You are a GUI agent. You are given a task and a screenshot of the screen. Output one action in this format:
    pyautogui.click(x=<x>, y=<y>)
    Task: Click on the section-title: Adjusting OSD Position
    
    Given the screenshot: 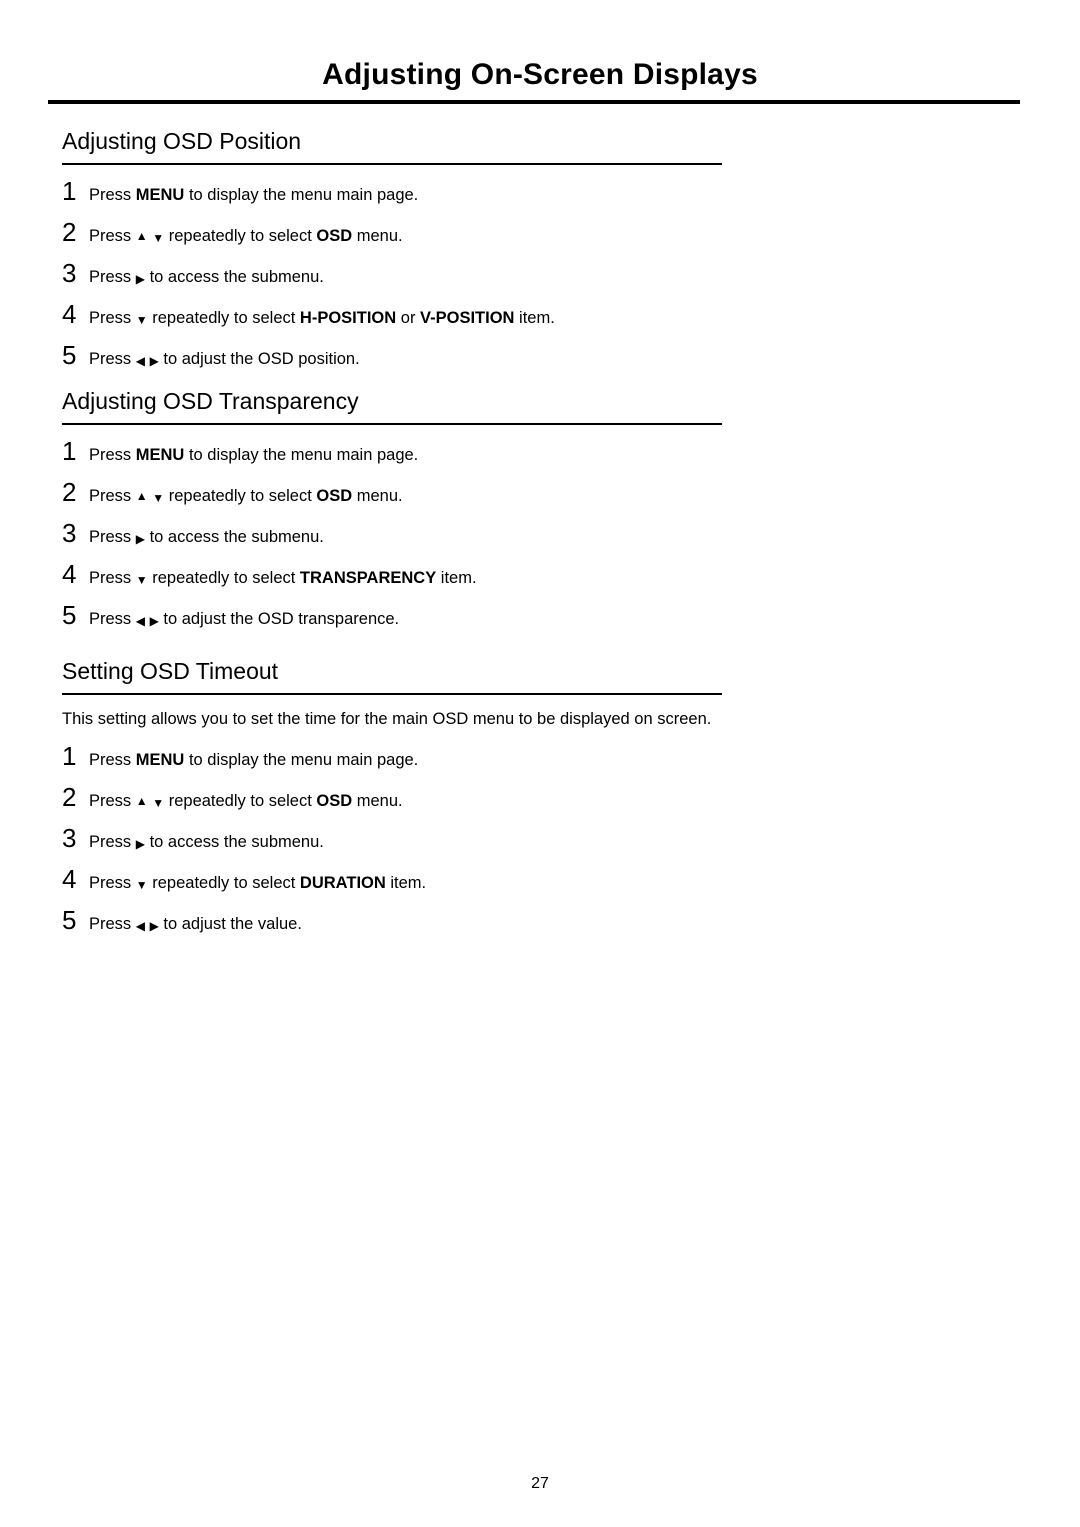 What is the action you would take?
    pyautogui.click(x=182, y=141)
    